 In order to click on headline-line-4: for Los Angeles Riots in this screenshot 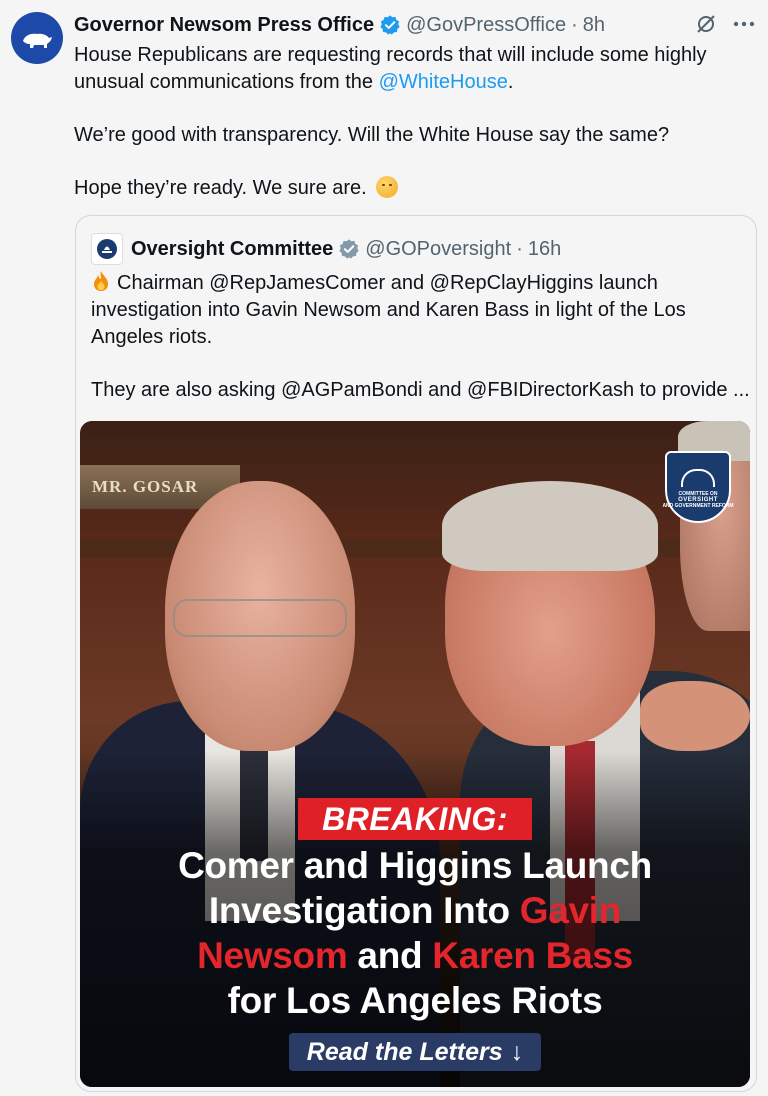, I will do `click(415, 1000)`.